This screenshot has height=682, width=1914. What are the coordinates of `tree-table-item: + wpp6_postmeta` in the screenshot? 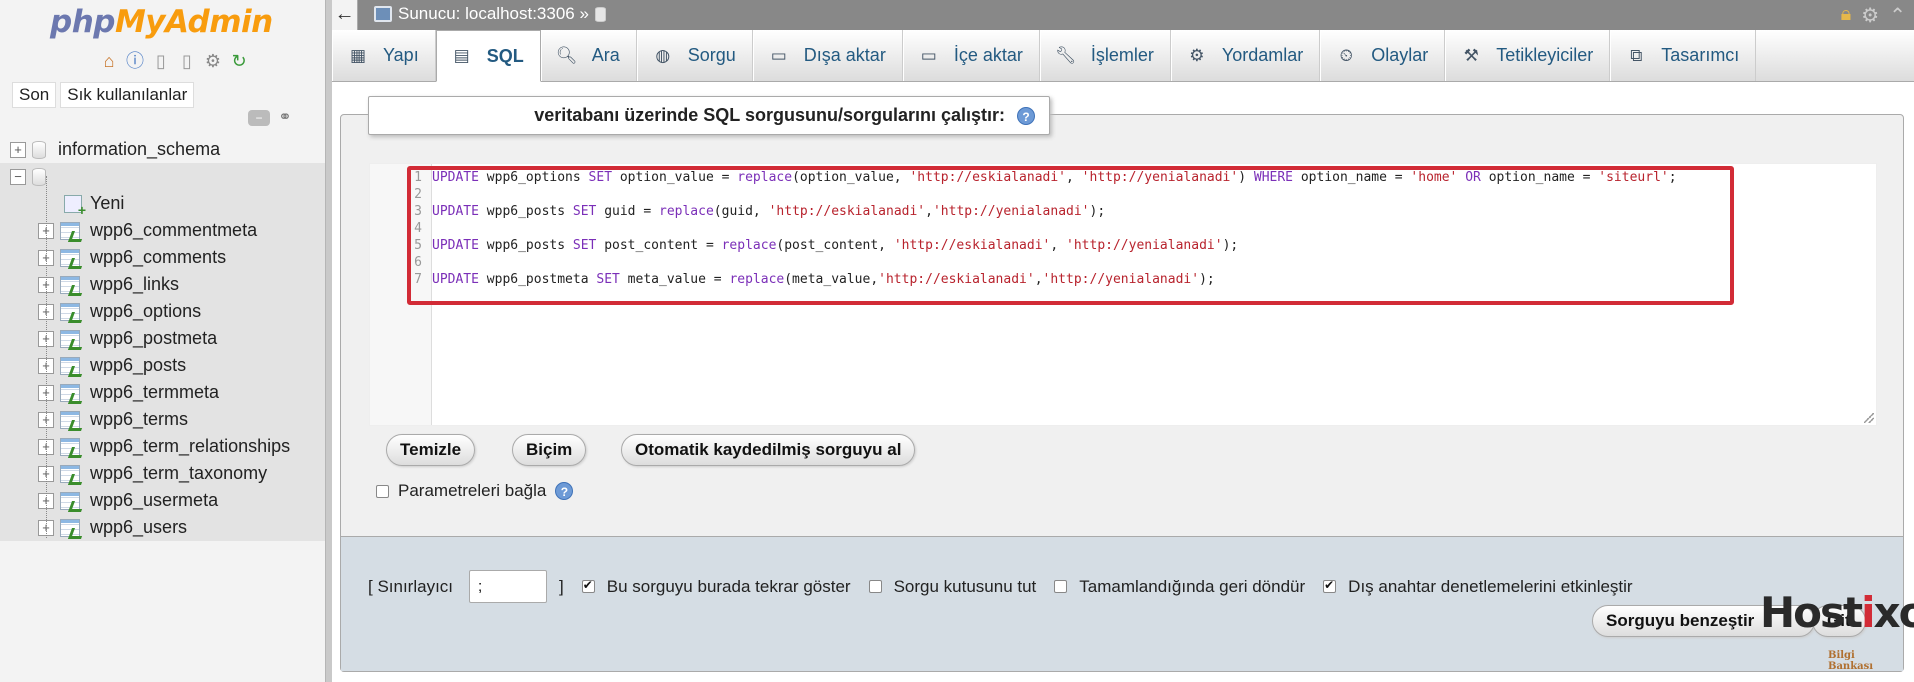 It's located at (162, 338).